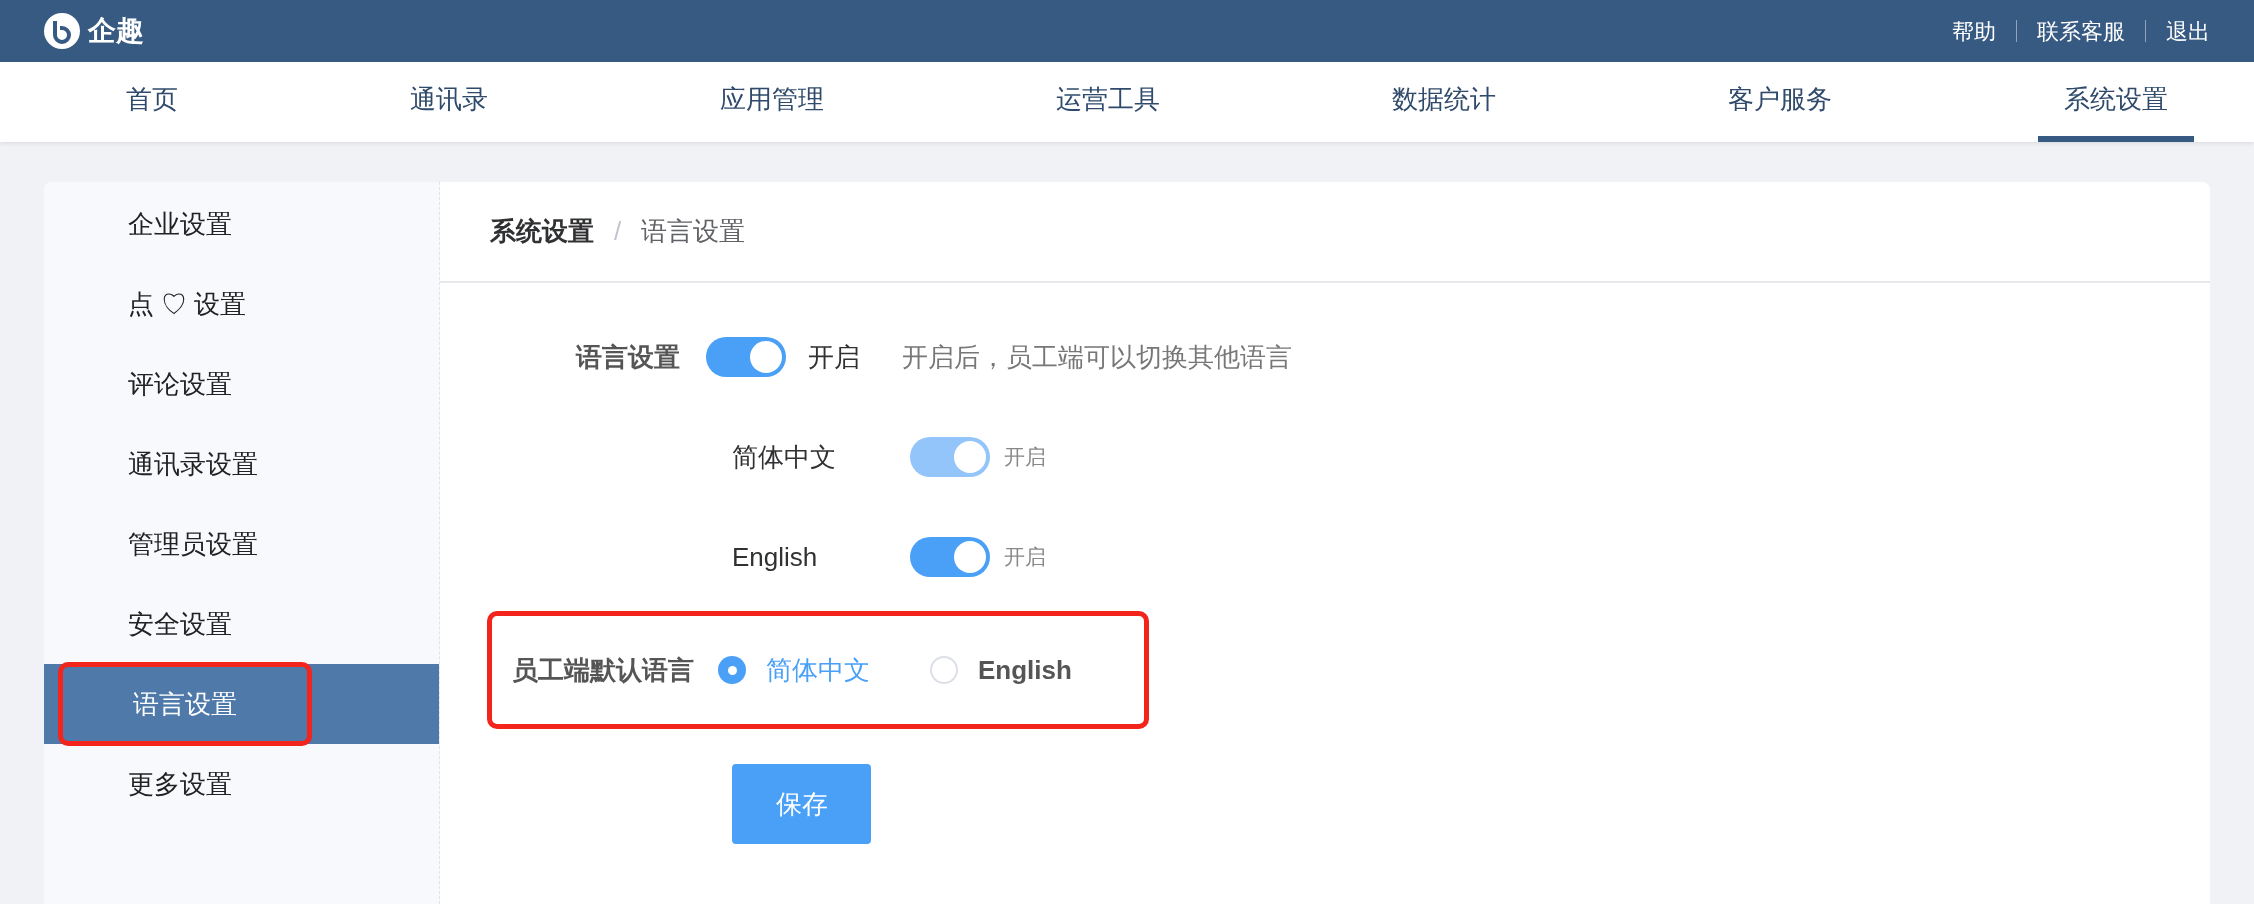  I want to click on sidebar-item: 更多设置, so click(241, 784).